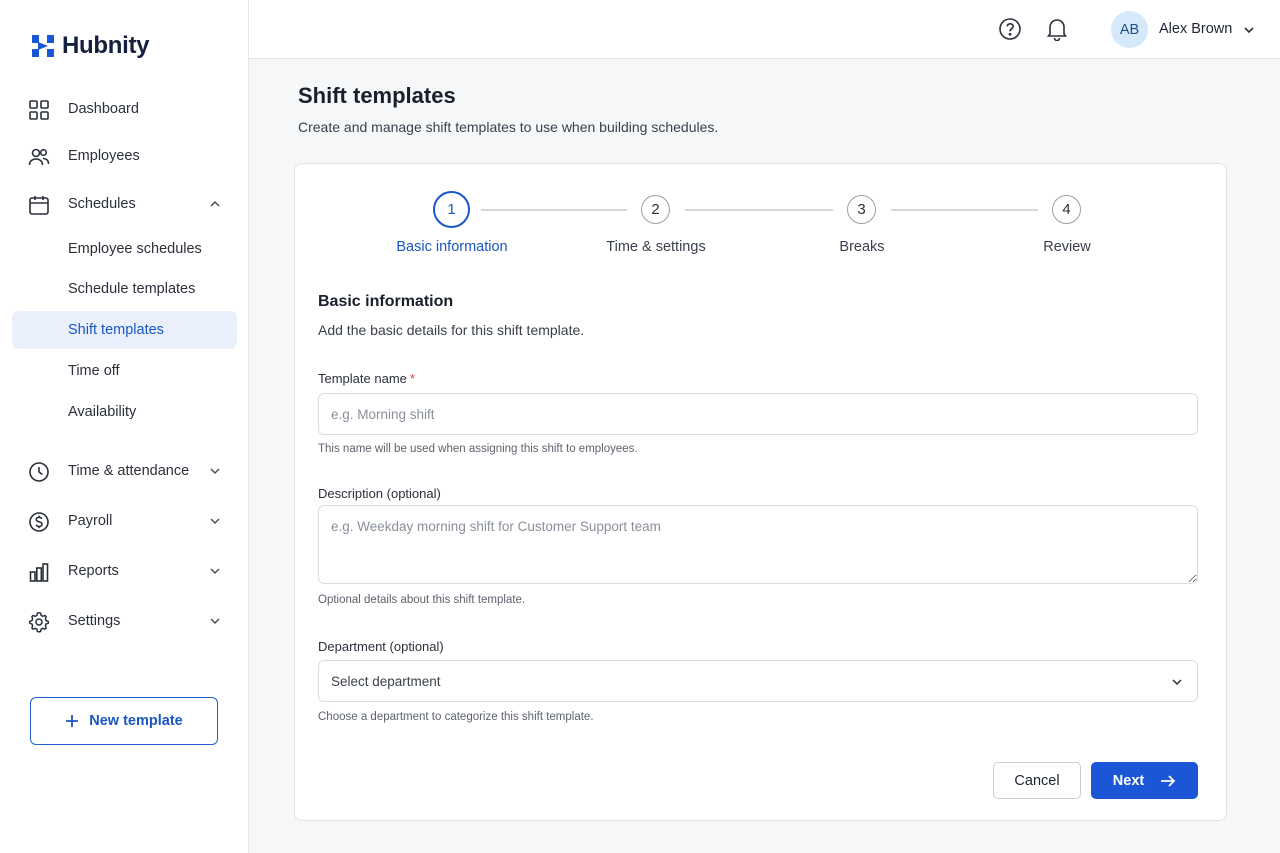 The image size is (1280, 853). Describe the element at coordinates (39, 622) in the screenshot. I see `gear-icon` at that location.